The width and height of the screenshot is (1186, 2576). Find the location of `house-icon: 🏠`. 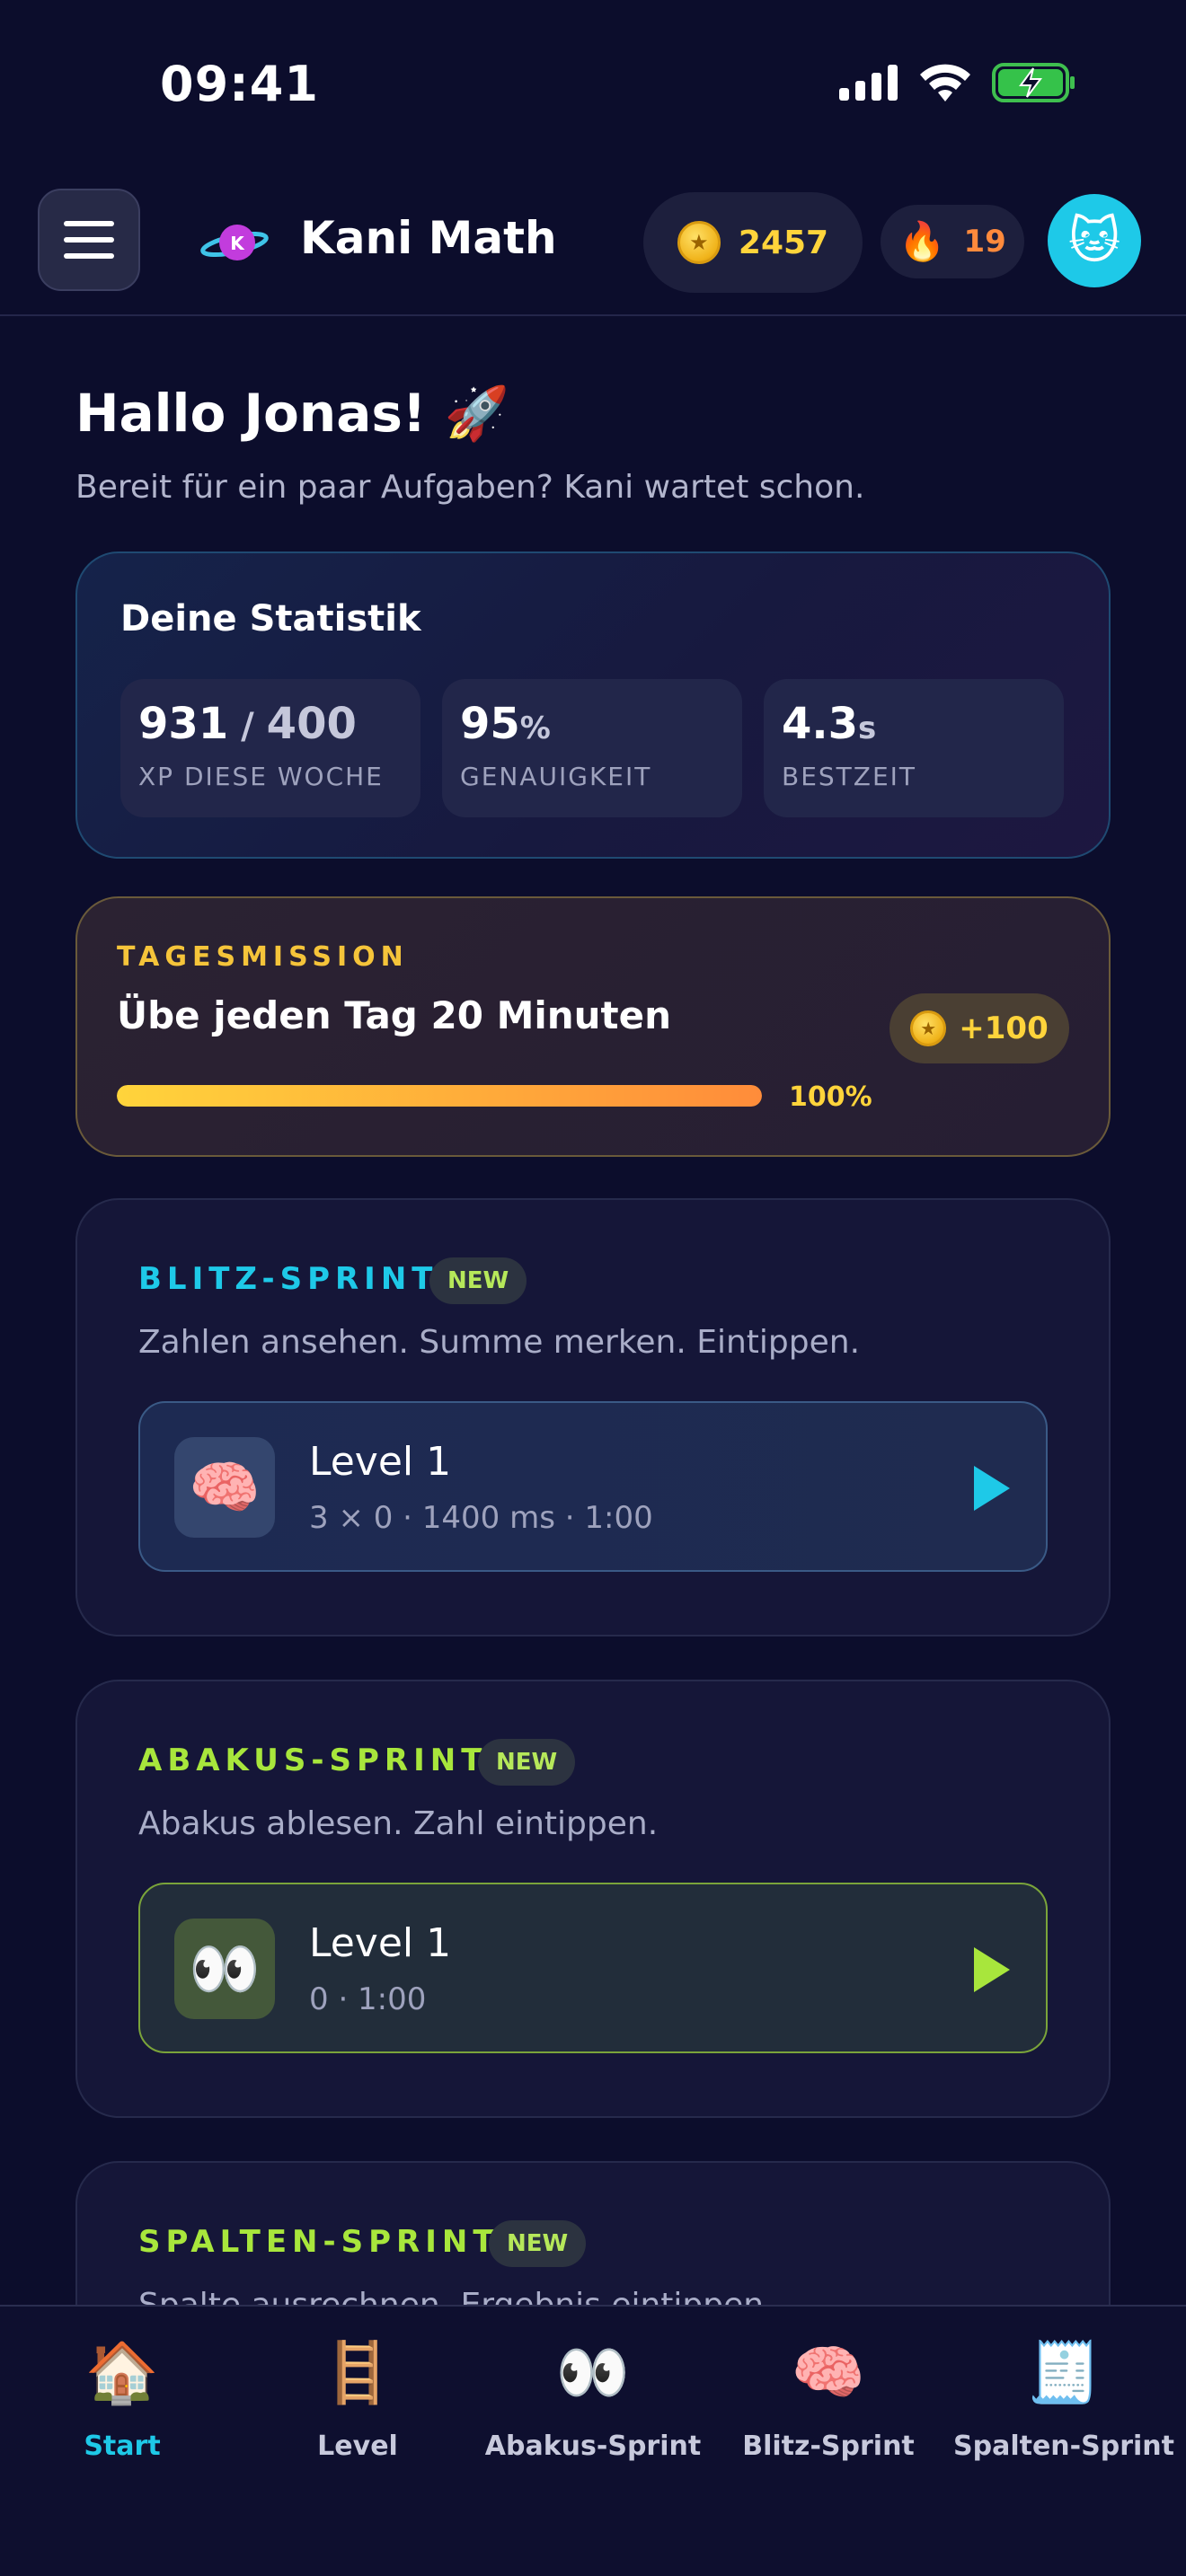

house-icon: 🏠 is located at coordinates (122, 2372).